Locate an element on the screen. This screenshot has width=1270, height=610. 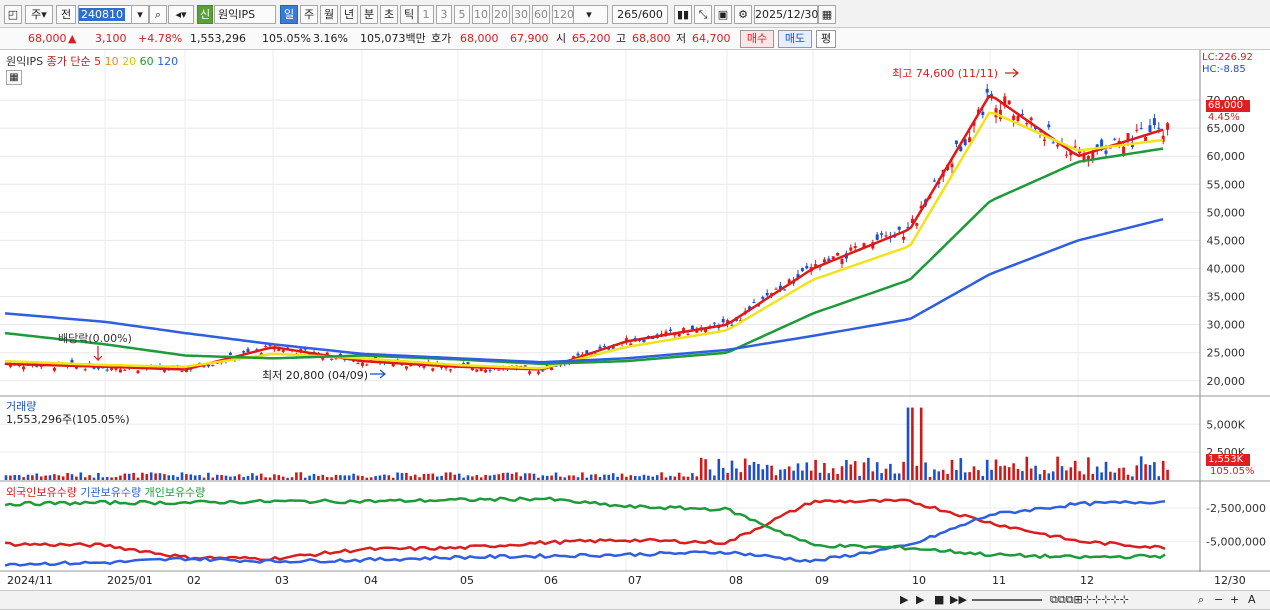
table-icon: ▦ is located at coordinates (14, 77).